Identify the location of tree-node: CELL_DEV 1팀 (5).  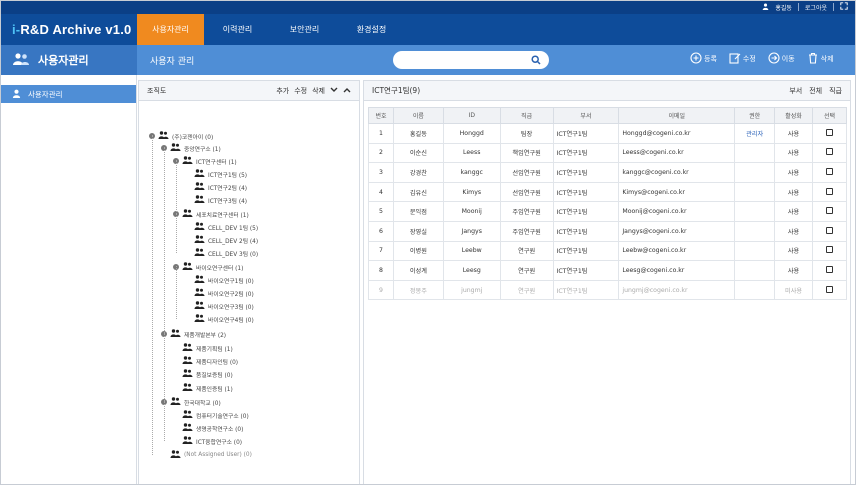
(226, 227).